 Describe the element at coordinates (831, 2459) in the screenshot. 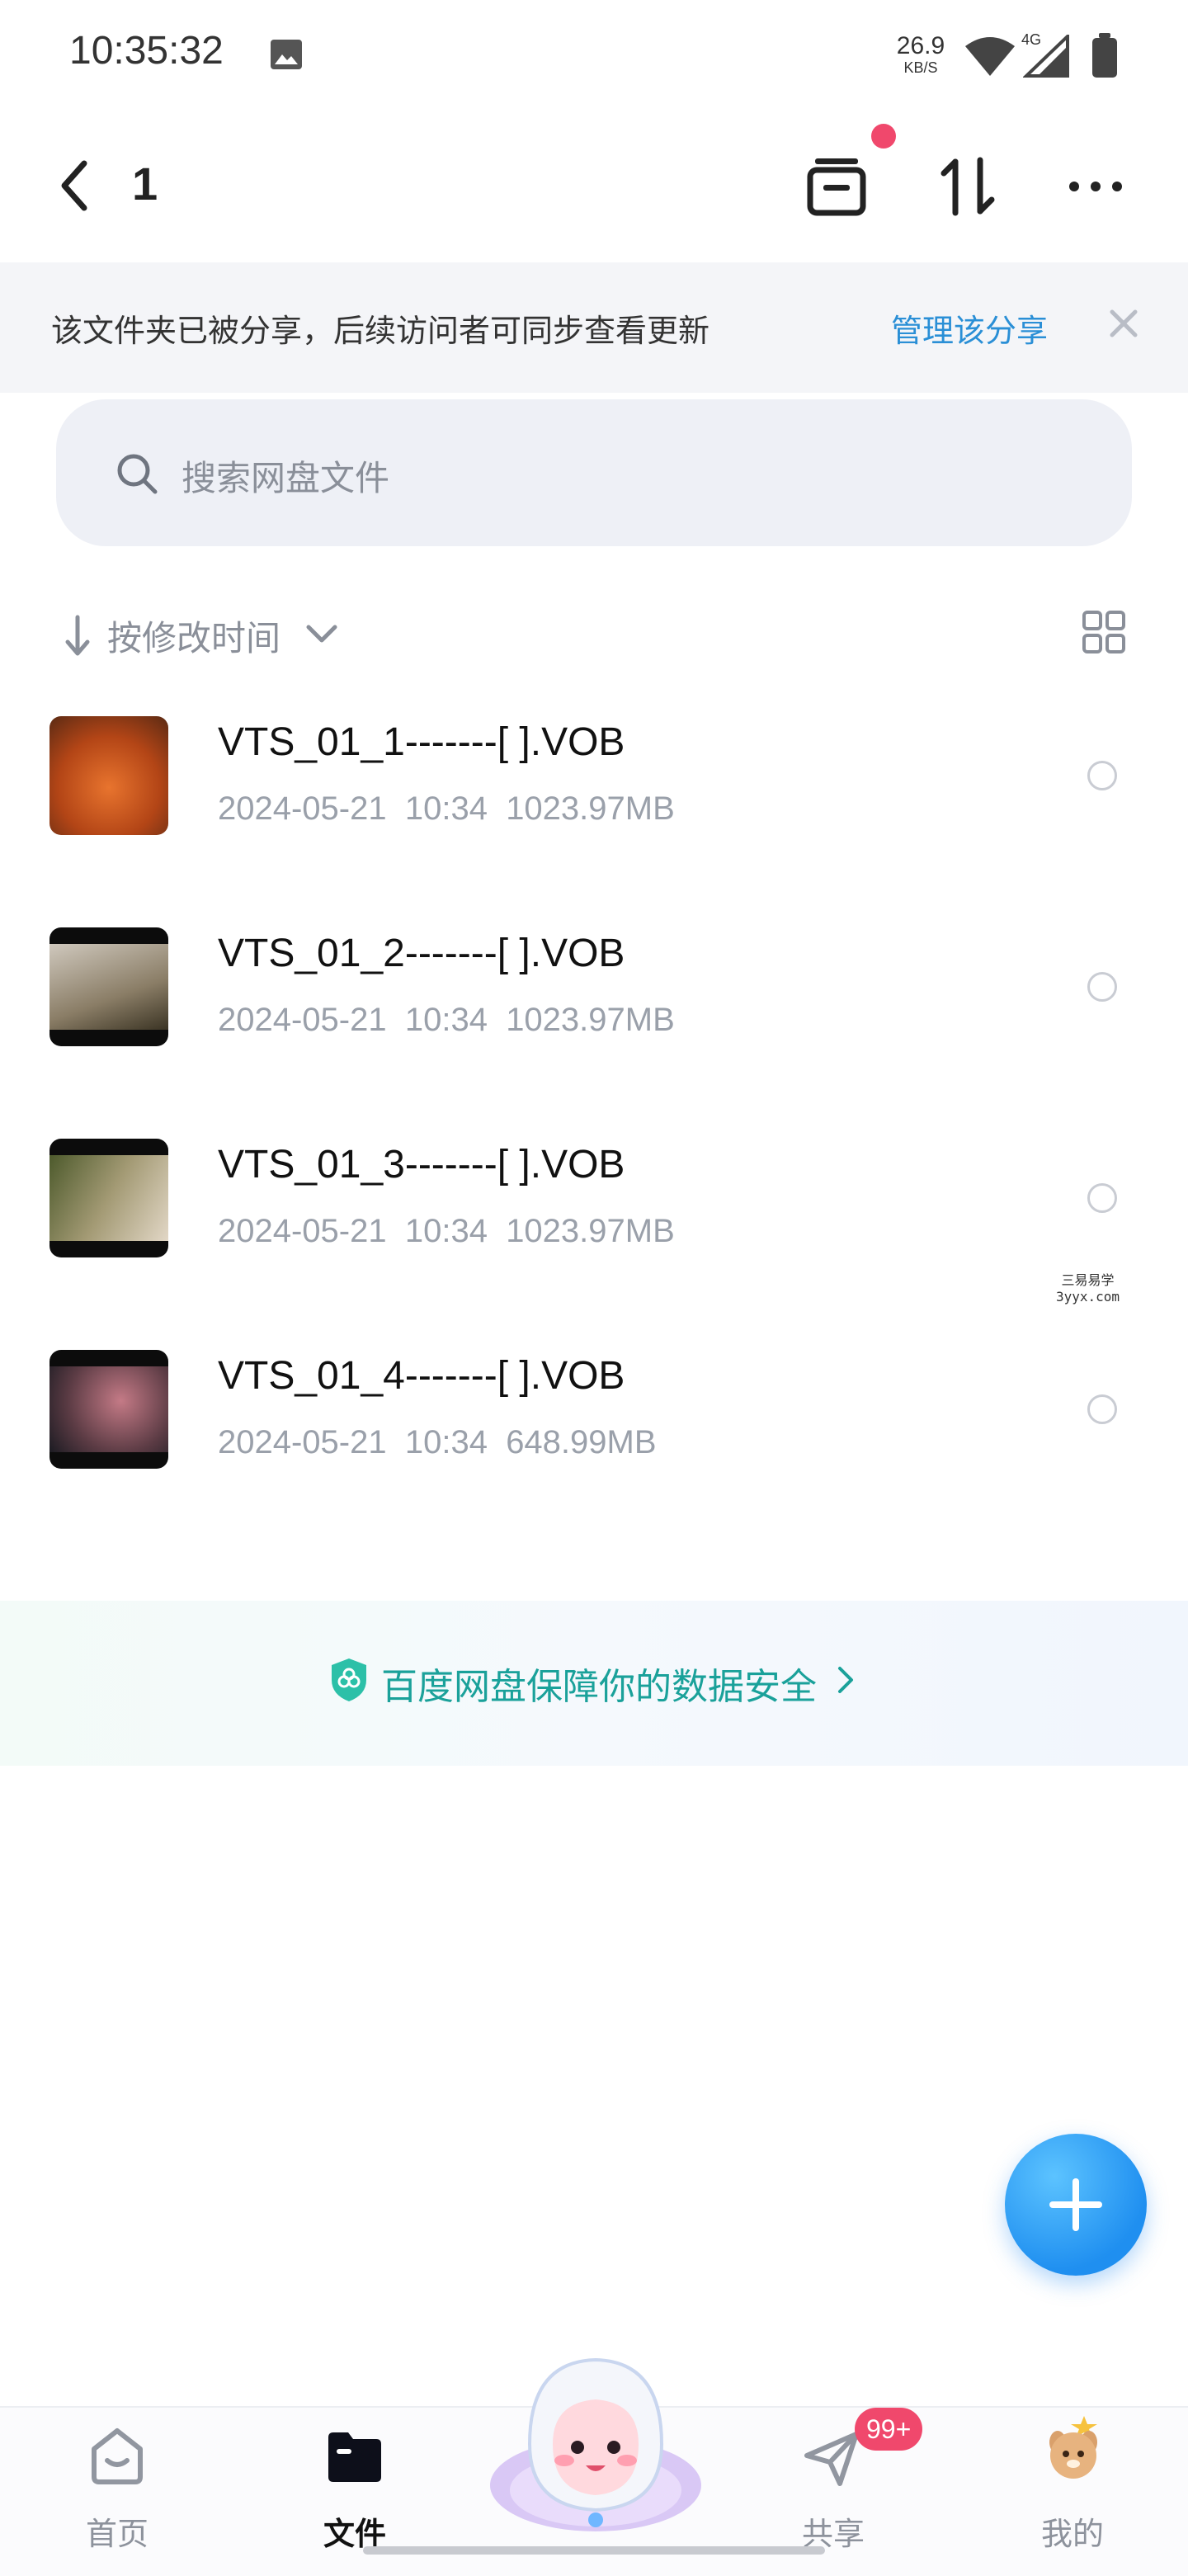

I see `paper-plane-icon` at that location.